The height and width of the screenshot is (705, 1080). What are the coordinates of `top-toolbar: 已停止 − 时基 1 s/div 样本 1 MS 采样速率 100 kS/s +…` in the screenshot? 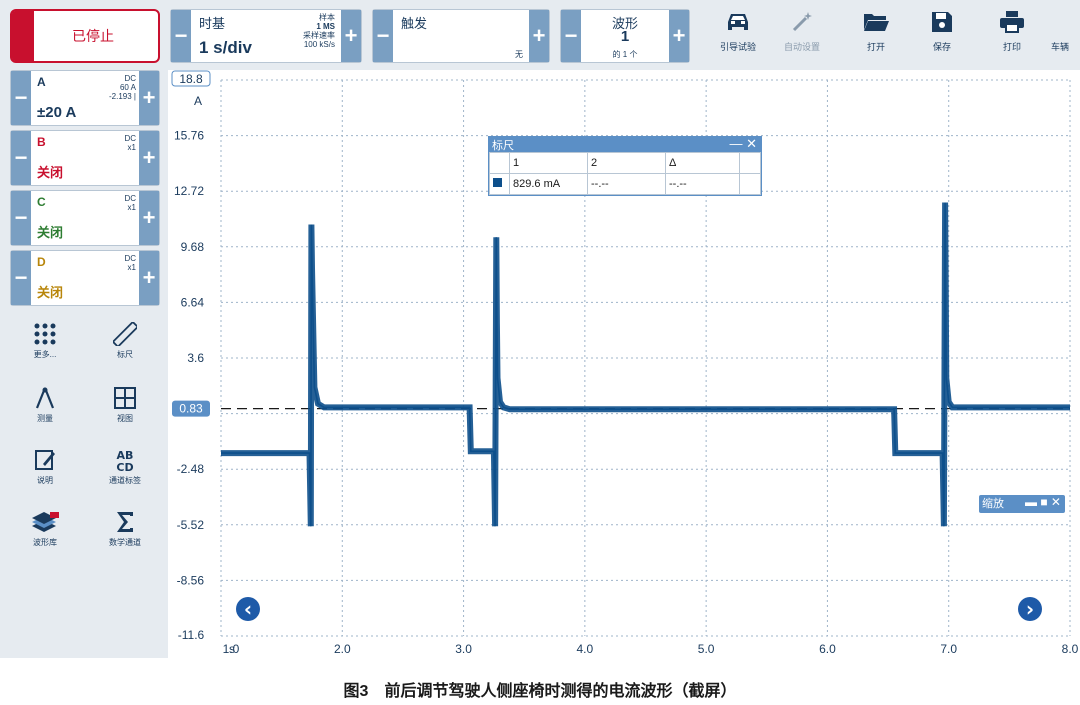 It's located at (540, 35).